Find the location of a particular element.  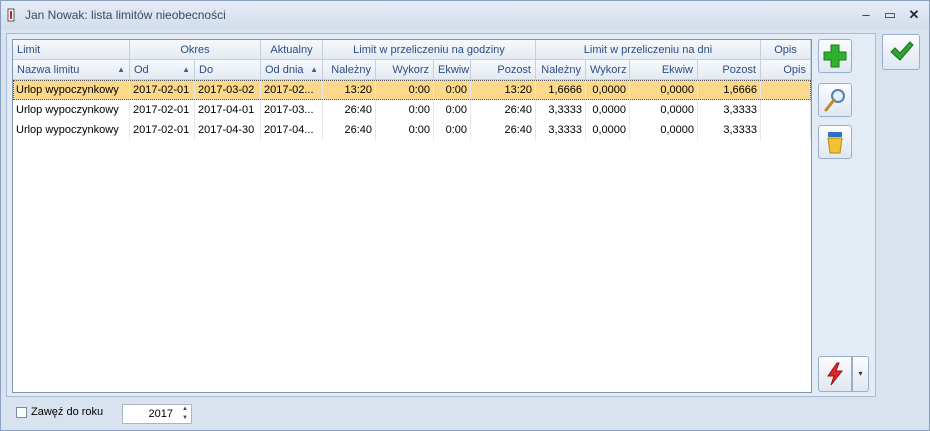

column-header-days-wykorz: Wykorz is located at coordinates (608, 70).